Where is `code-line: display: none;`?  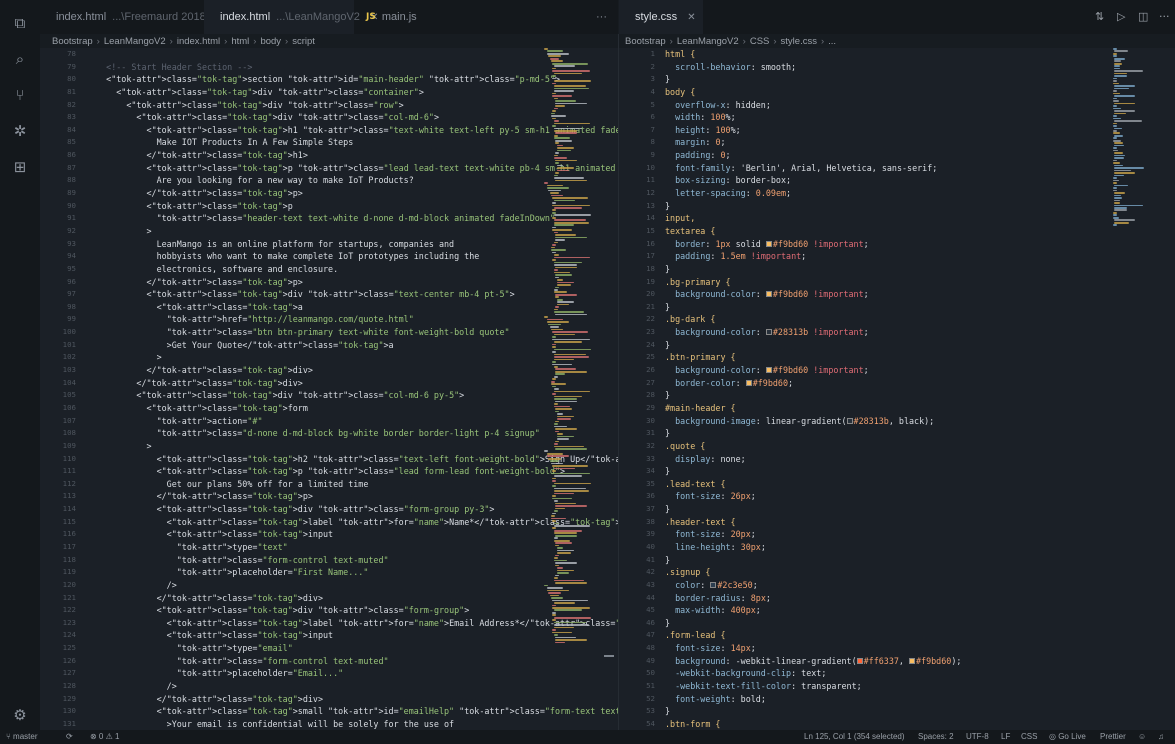
code-line: display: none; is located at coordinates (813, 459).